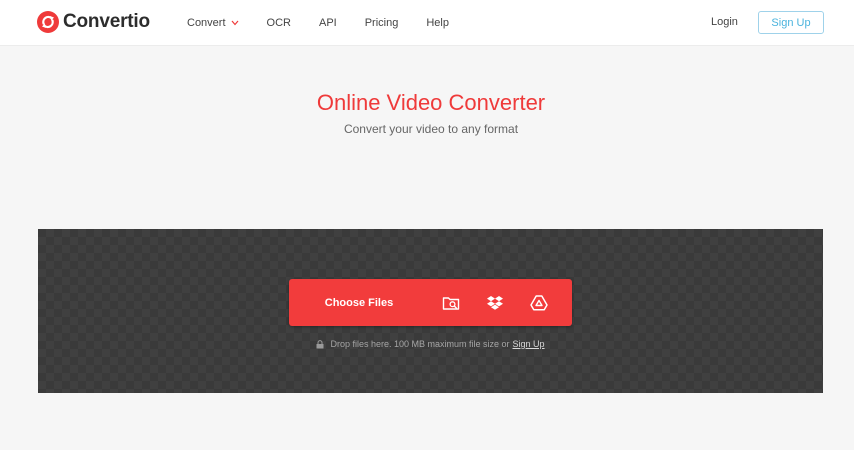 The image size is (854, 450). I want to click on nav-item-api: API, so click(328, 23).